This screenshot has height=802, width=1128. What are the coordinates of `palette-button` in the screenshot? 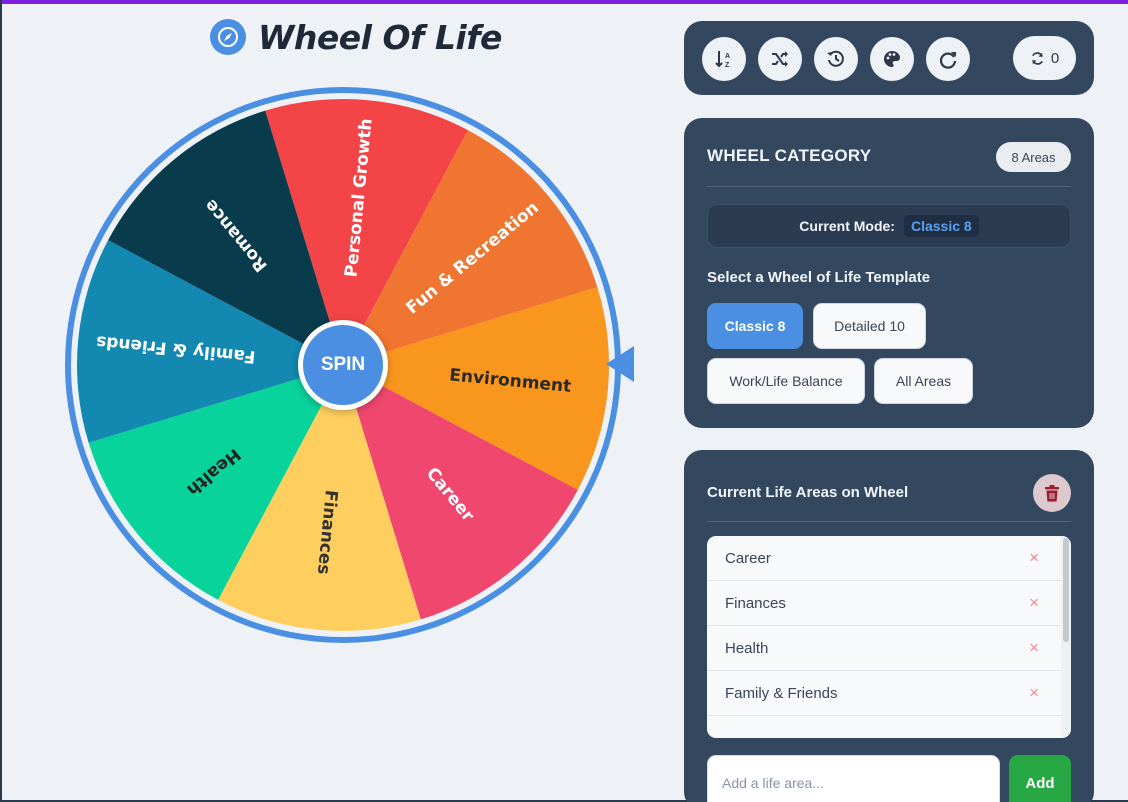 It's located at (892, 59).